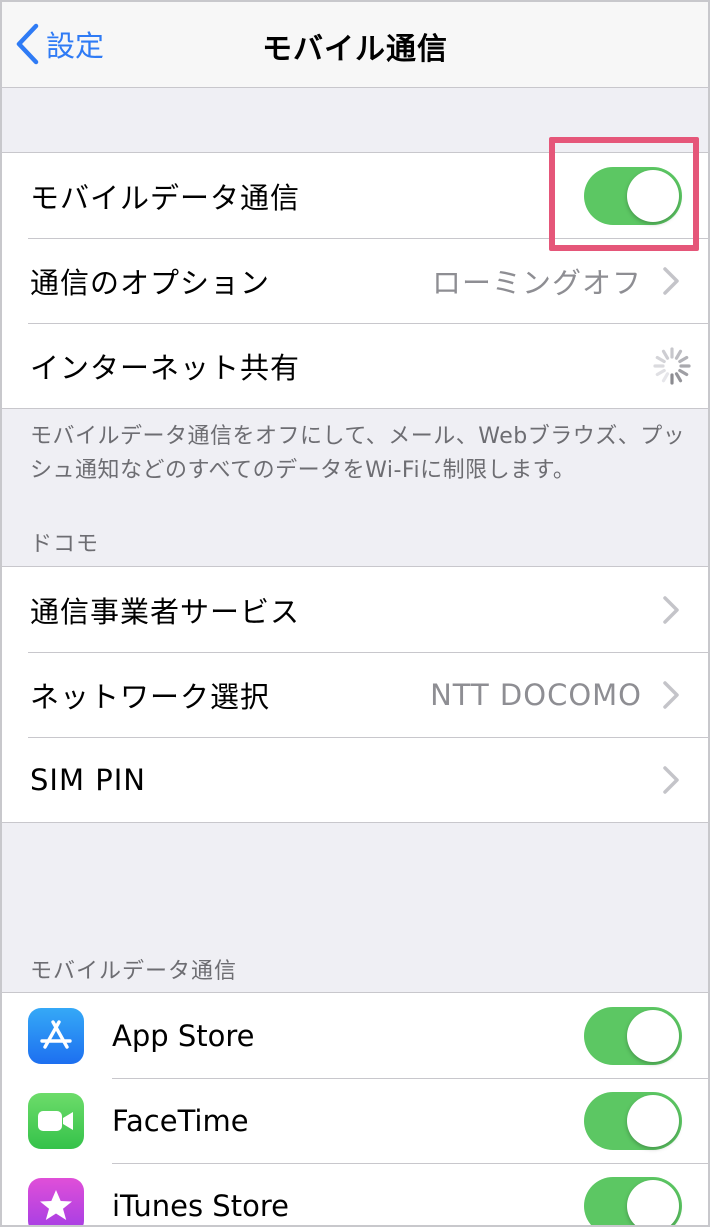  I want to click on app-name: iTunes Store, so click(200, 1205).